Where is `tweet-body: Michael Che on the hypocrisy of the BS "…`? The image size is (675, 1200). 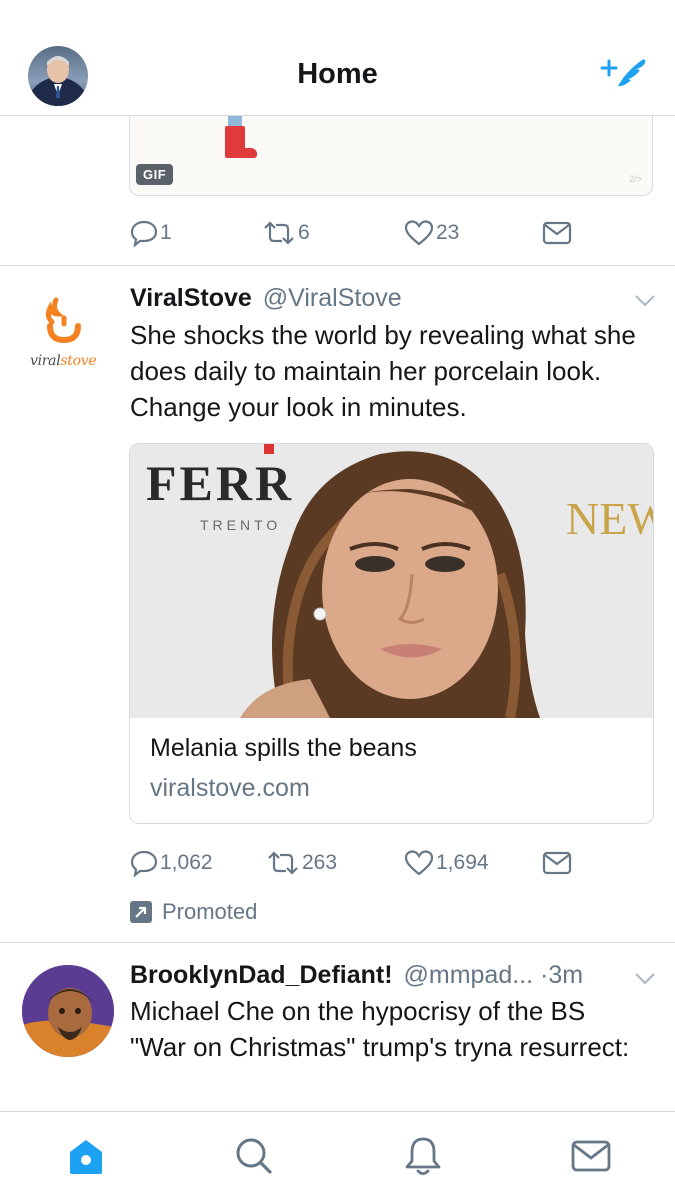
tweet-body: Michael Che on the hypocrisy of the BS "… is located at coordinates (380, 1029).